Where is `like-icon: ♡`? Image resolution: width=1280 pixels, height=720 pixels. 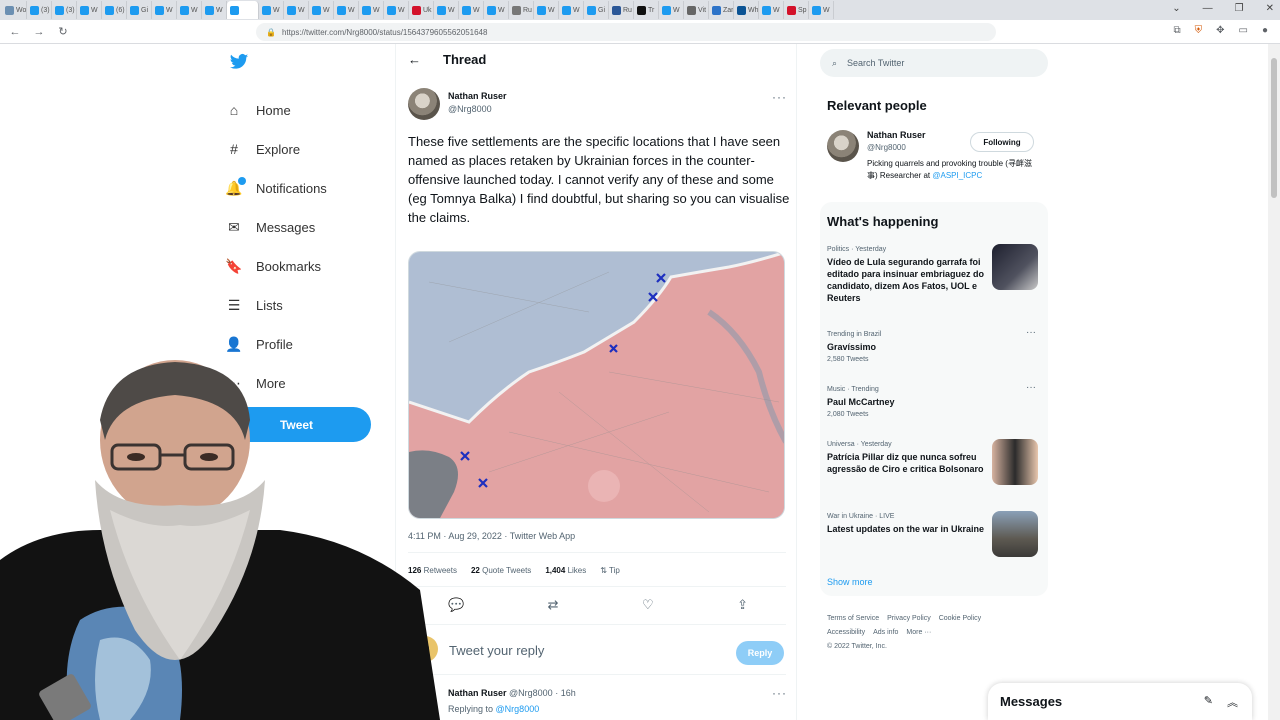 like-icon: ♡ is located at coordinates (648, 605).